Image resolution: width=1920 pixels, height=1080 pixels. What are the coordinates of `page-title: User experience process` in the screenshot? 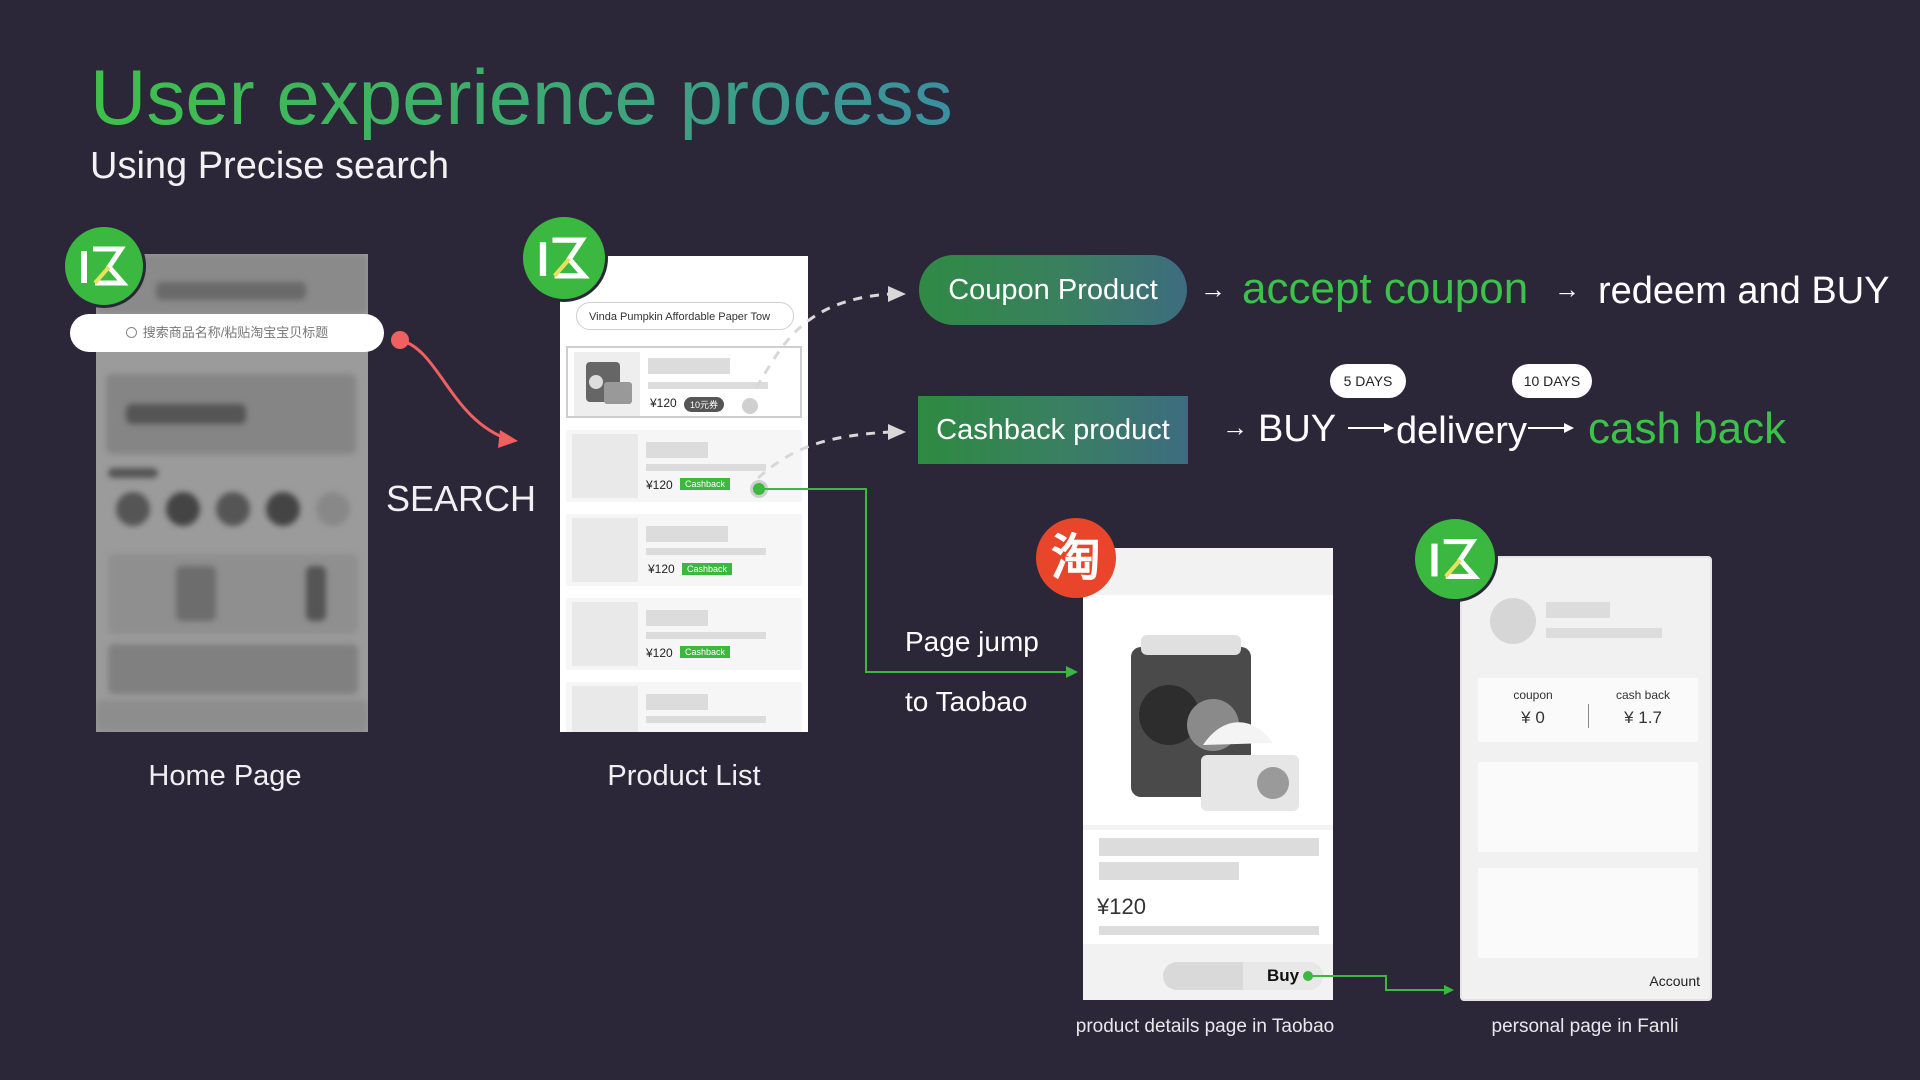 It's located at (521, 97).